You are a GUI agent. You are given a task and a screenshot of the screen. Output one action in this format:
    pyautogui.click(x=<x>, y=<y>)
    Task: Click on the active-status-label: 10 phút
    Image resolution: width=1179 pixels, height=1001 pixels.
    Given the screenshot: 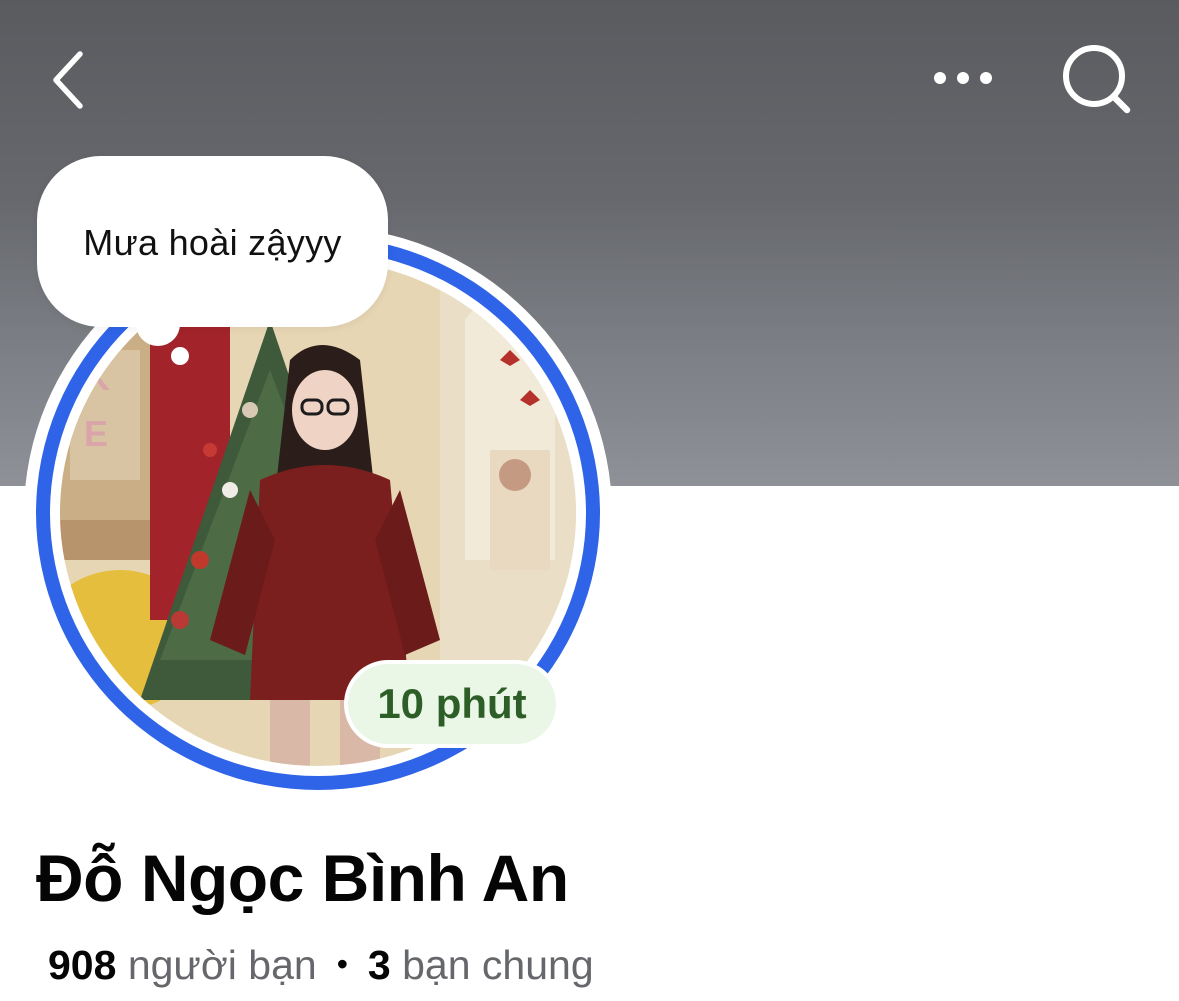 What is the action you would take?
    pyautogui.click(x=452, y=703)
    